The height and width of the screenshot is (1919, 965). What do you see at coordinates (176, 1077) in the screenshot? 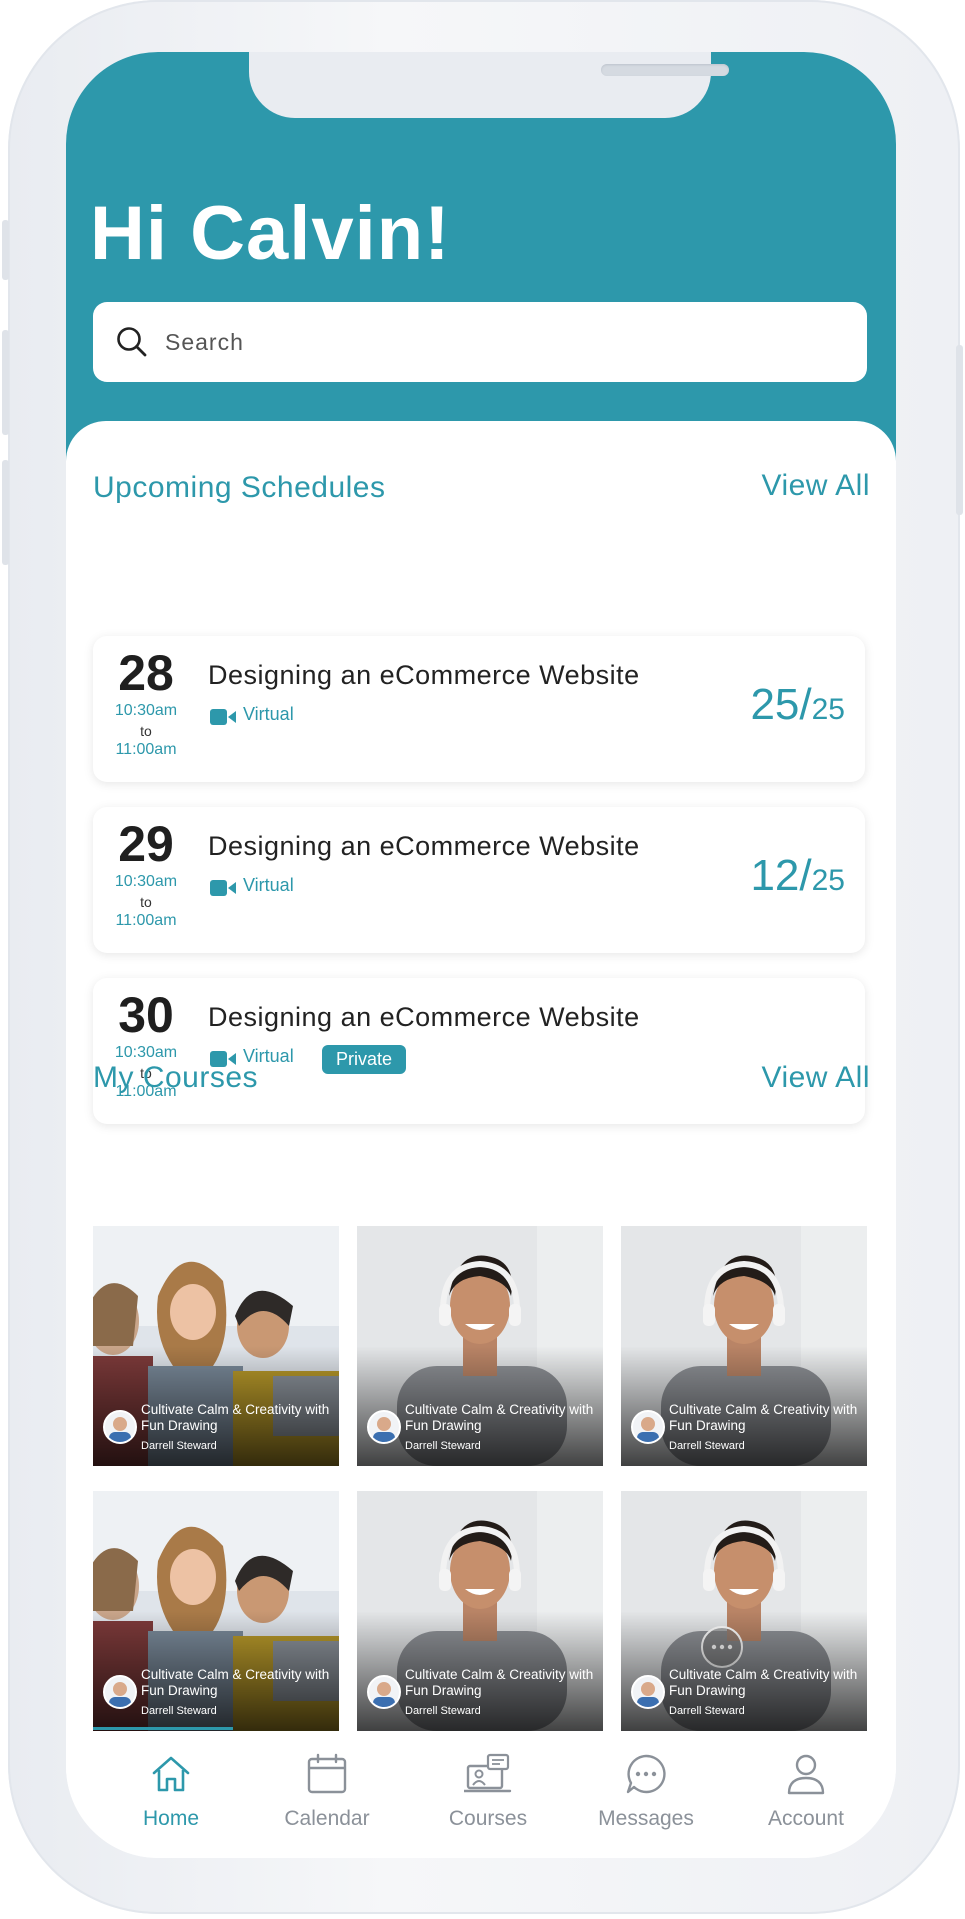
I see `my-courses-title: My Courses` at bounding box center [176, 1077].